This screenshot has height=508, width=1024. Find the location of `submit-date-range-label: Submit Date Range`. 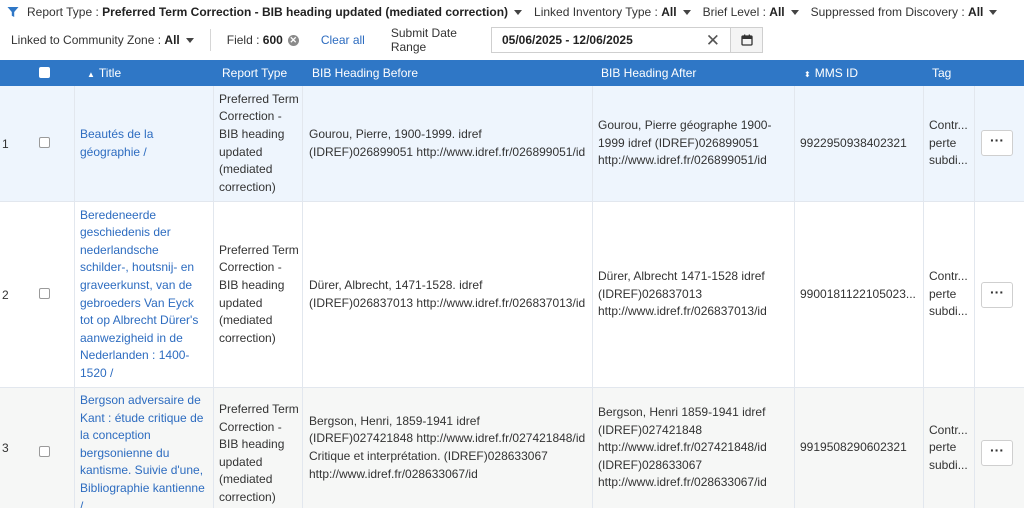

submit-date-range-label: Submit Date Range is located at coordinates (423, 40).